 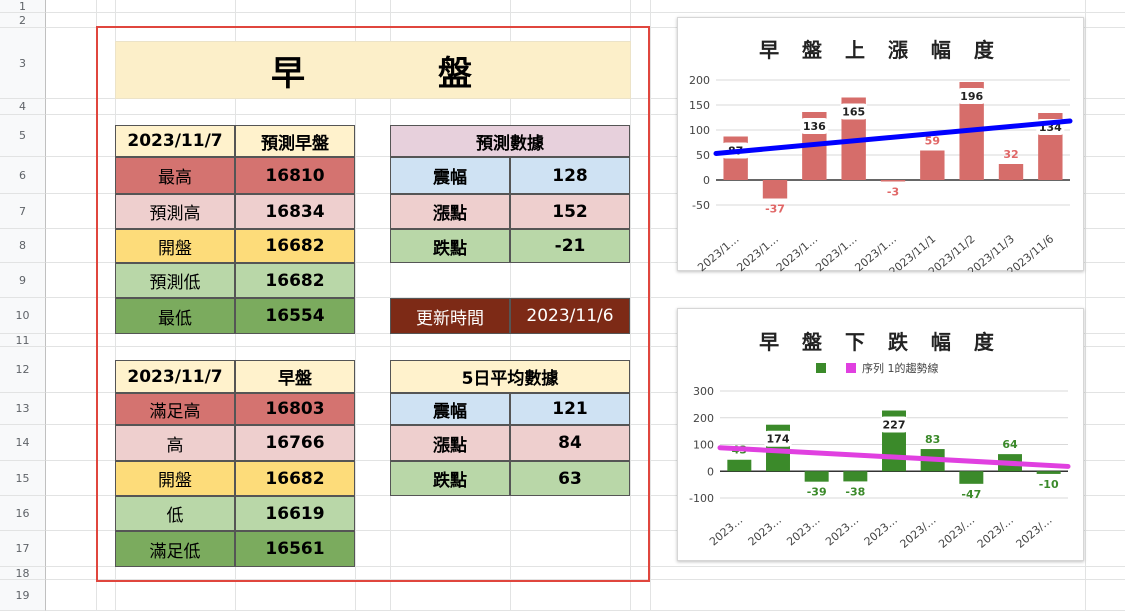 What do you see at coordinates (175, 409) in the screenshot?
I see `morning-label-cell: 滿足高` at bounding box center [175, 409].